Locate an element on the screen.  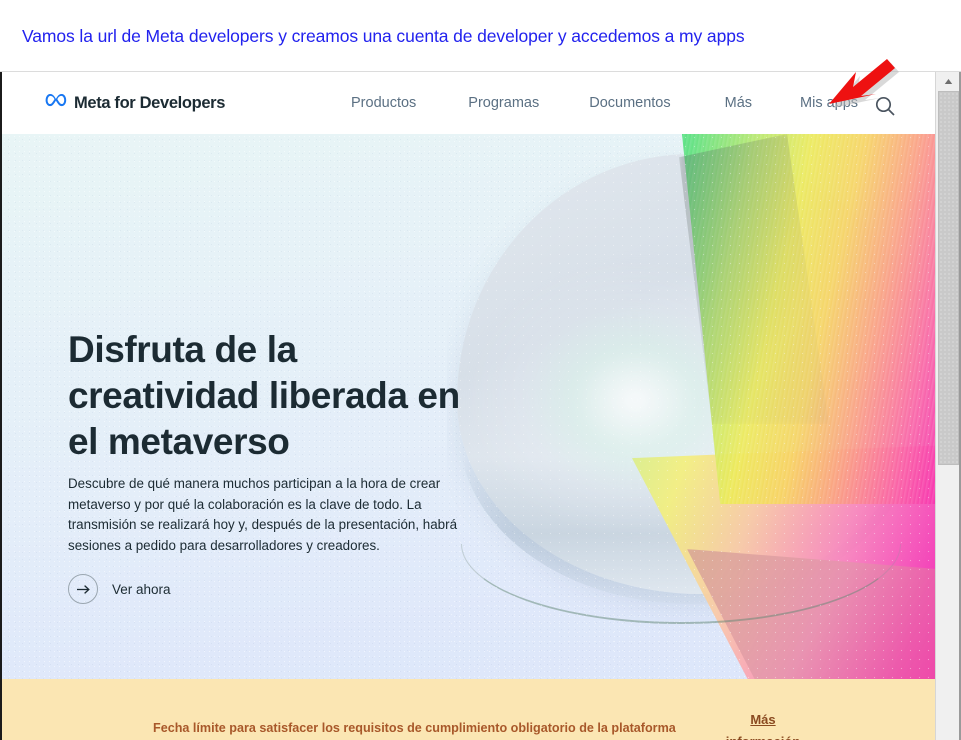
more-info-line1: Más is located at coordinates (763, 719).